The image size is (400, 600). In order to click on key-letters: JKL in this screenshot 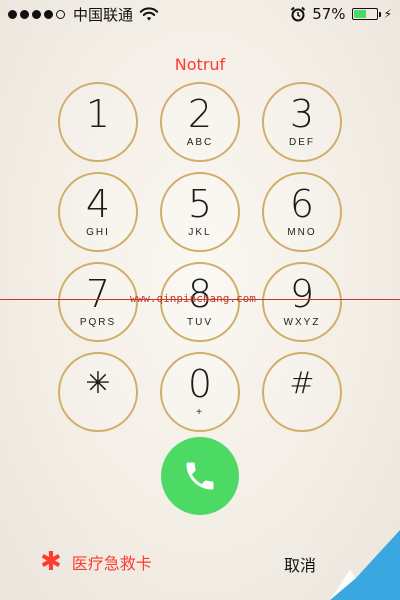, I will do `click(200, 232)`.